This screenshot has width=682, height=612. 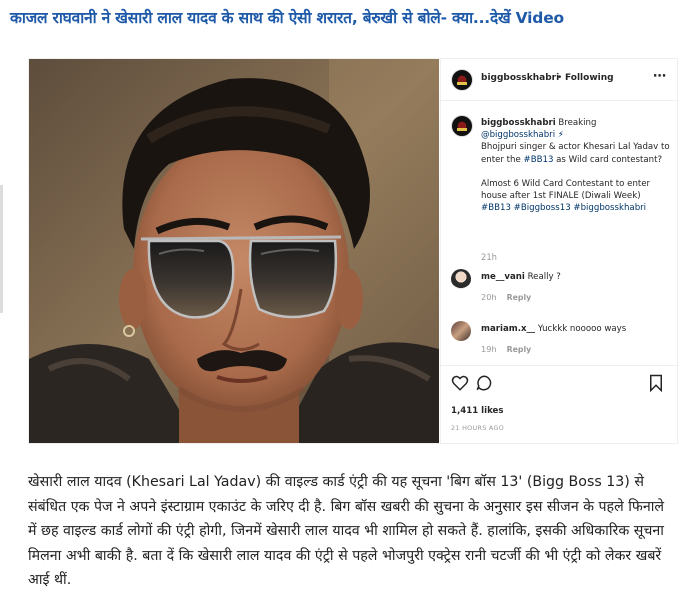 What do you see at coordinates (506, 349) in the screenshot?
I see `comment-meta: 19h Reply` at bounding box center [506, 349].